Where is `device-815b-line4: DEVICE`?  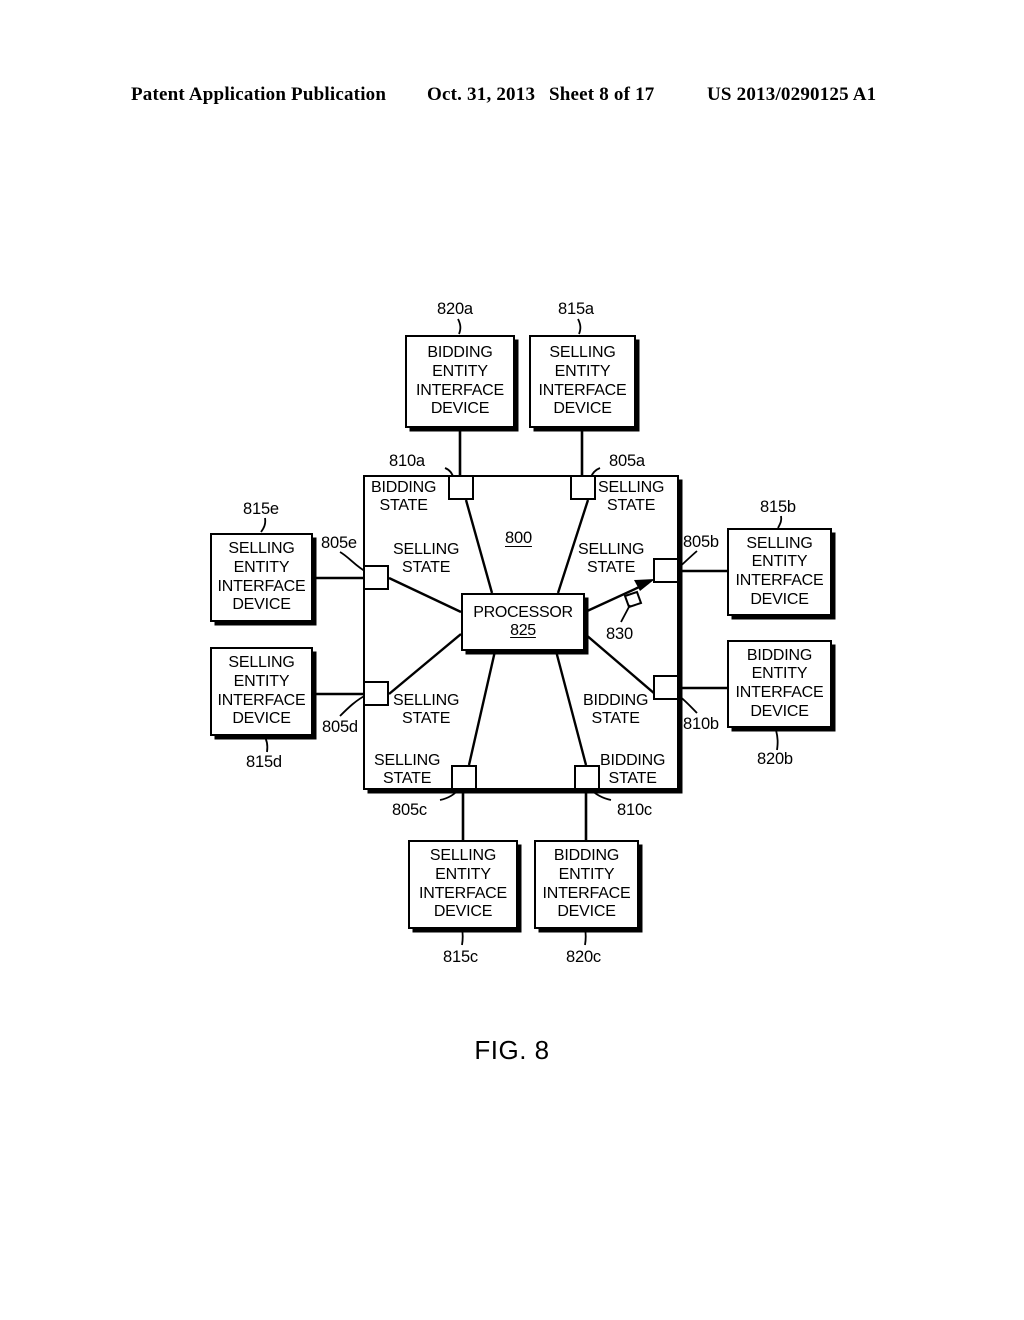 device-815b-line4: DEVICE is located at coordinates (779, 599).